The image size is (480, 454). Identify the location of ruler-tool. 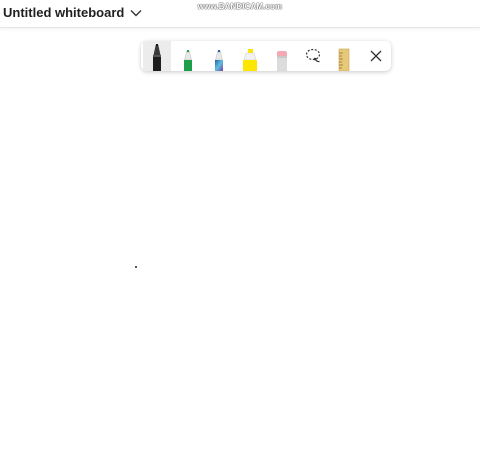
(344, 56).